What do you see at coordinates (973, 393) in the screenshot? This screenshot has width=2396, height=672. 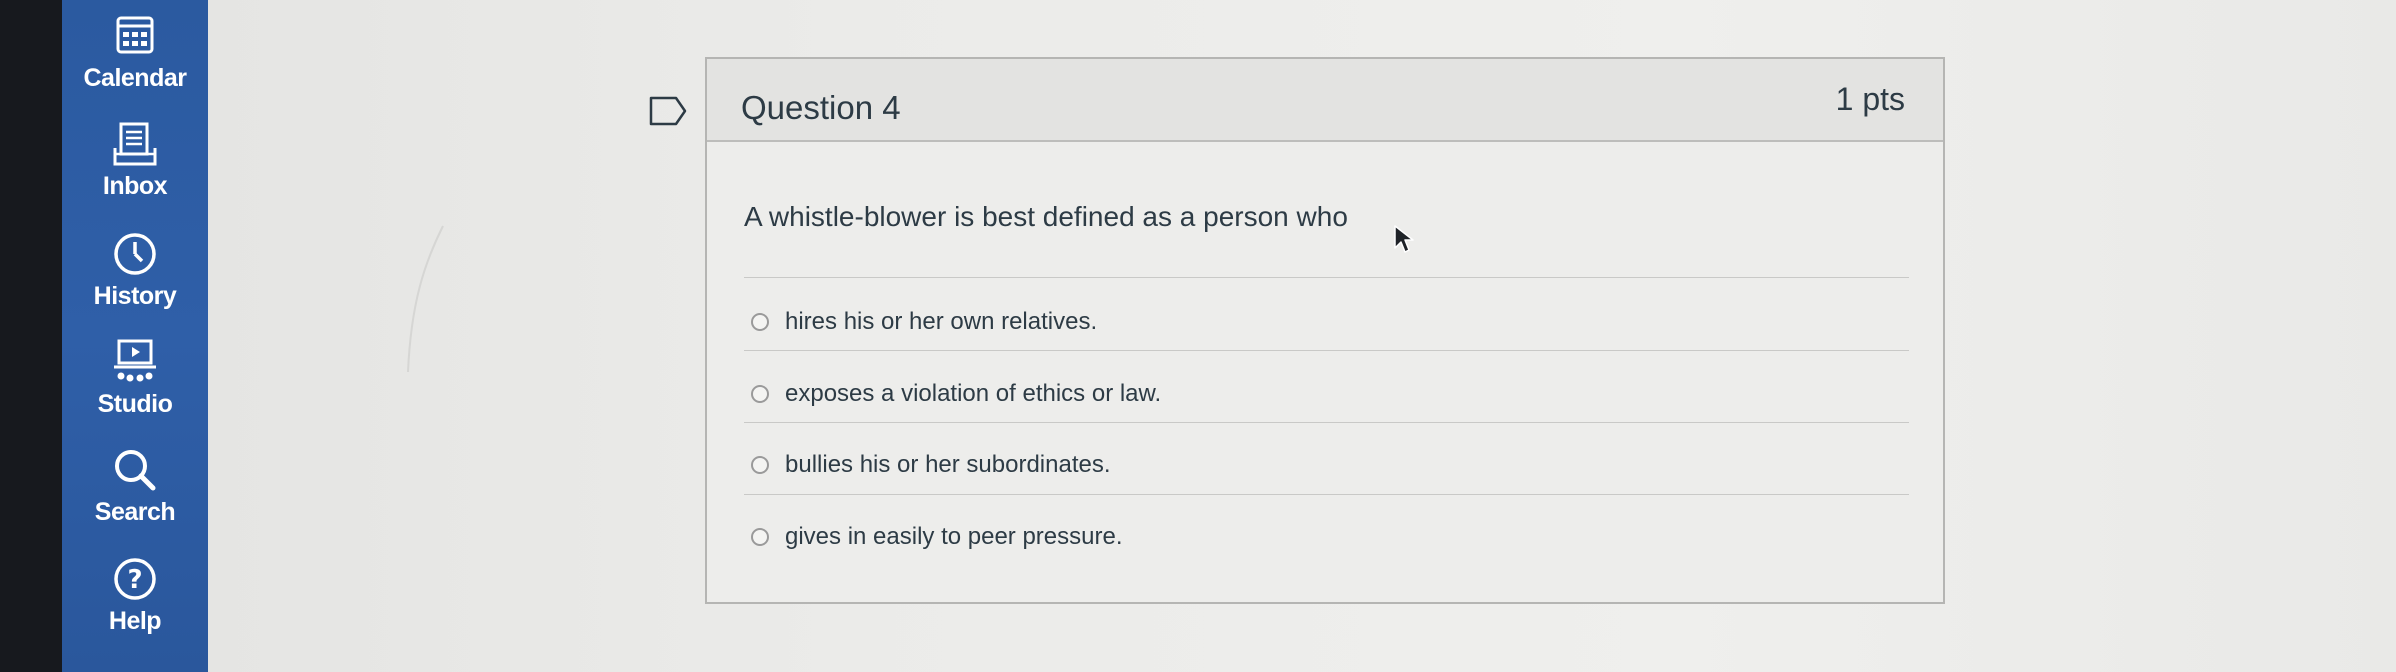 I see `answer-label: exposes a violation of ethics or law.` at bounding box center [973, 393].